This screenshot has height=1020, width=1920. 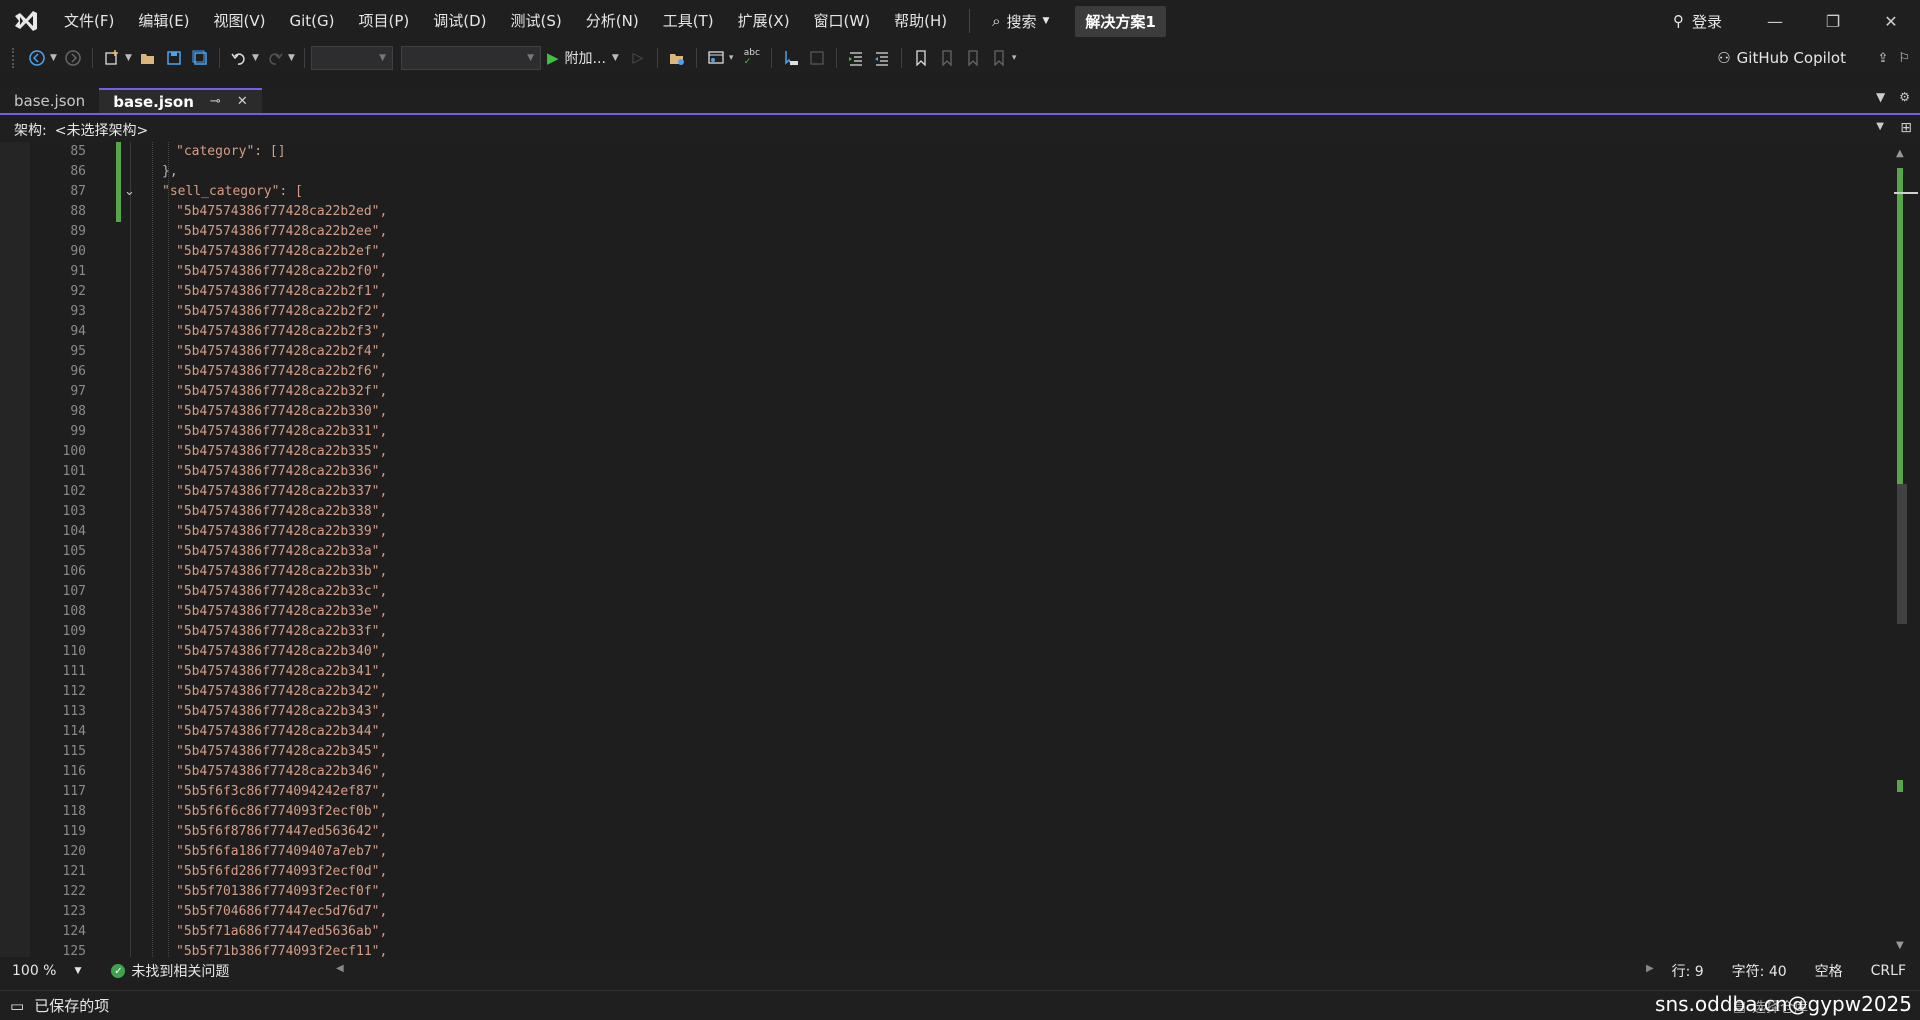 What do you see at coordinates (1650, 968) in the screenshot?
I see `scroll-right-icon: ▶` at bounding box center [1650, 968].